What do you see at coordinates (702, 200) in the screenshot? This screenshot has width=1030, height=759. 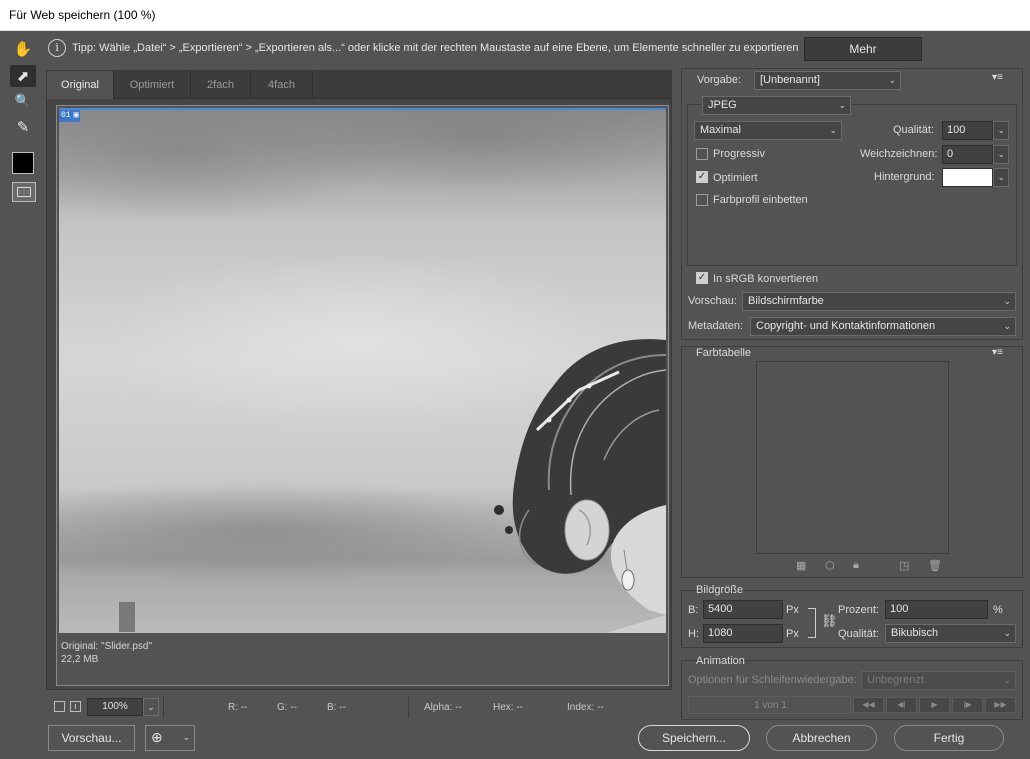 I see `embed-profile-checkbox` at bounding box center [702, 200].